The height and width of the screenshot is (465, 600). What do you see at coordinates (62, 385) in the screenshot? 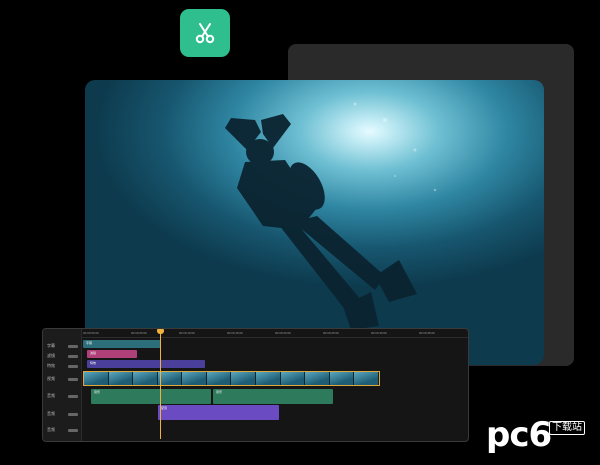
I see `track-headers: 字幕 滤镜 特效 视频 音频 音频 音频` at bounding box center [62, 385].